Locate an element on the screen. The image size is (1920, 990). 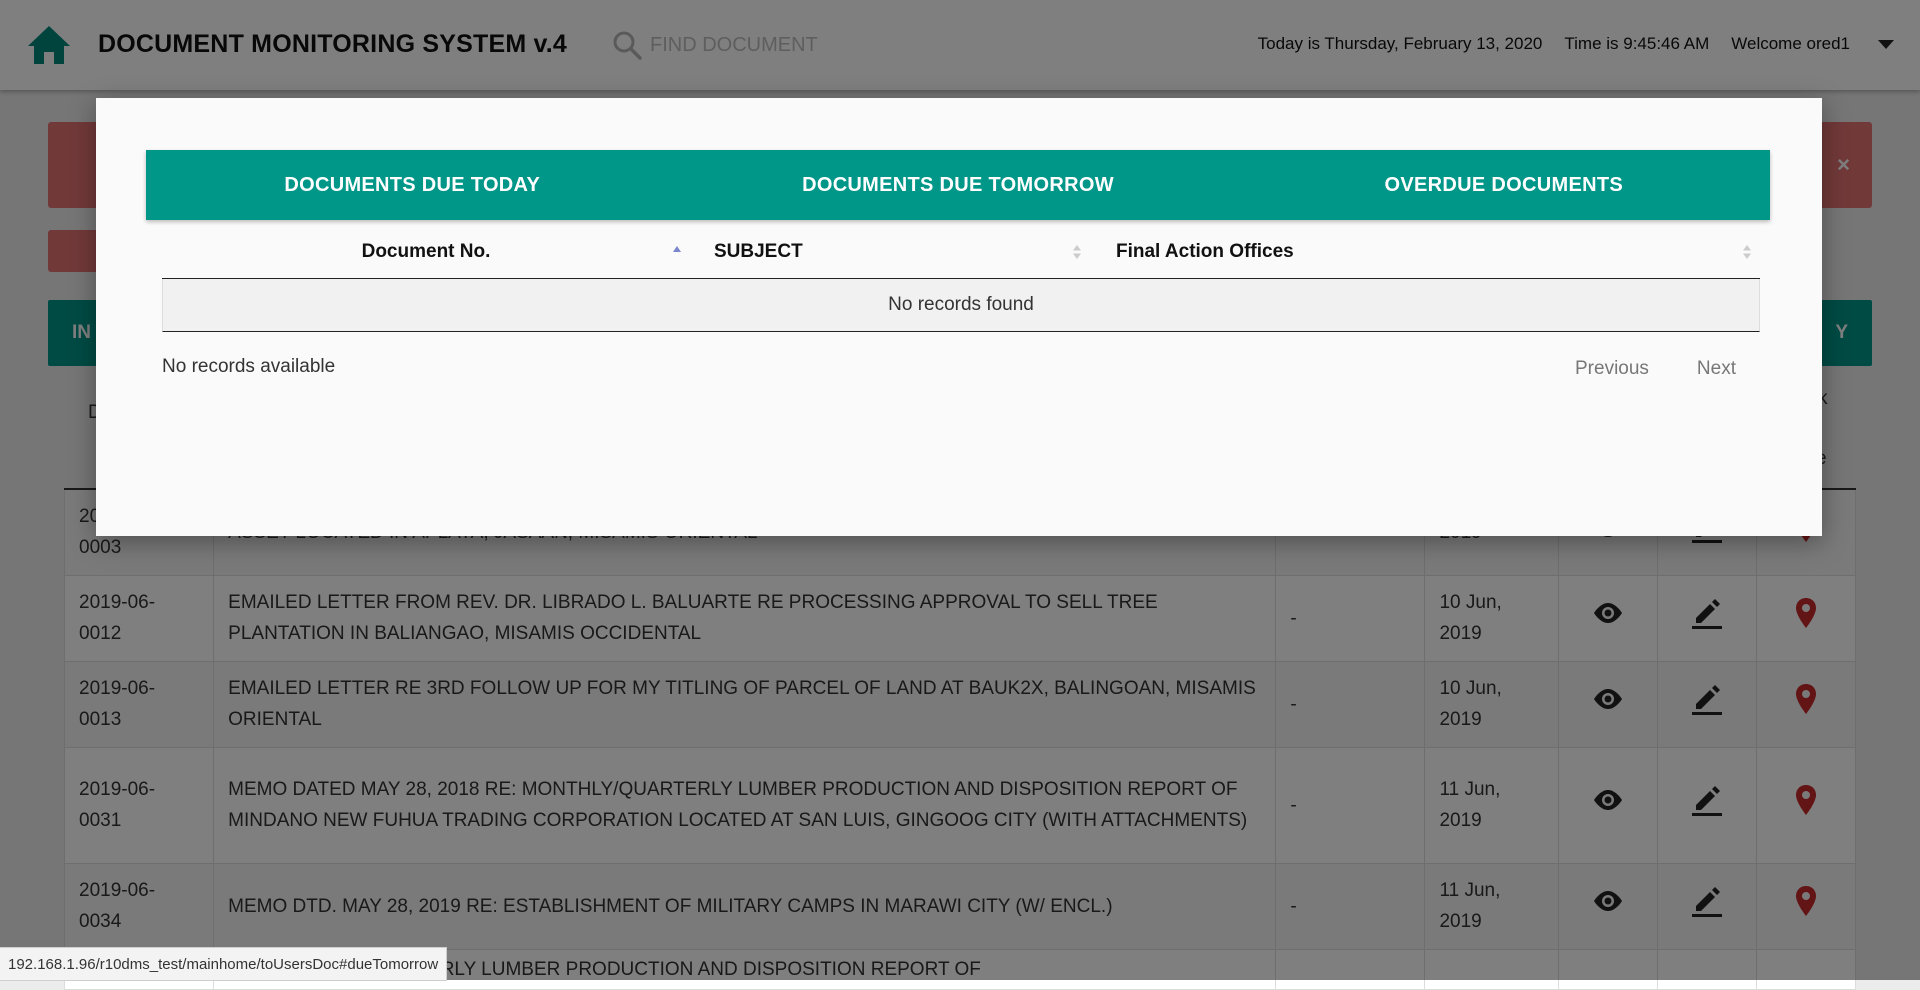
table-info: No records available is located at coordinates (249, 366).